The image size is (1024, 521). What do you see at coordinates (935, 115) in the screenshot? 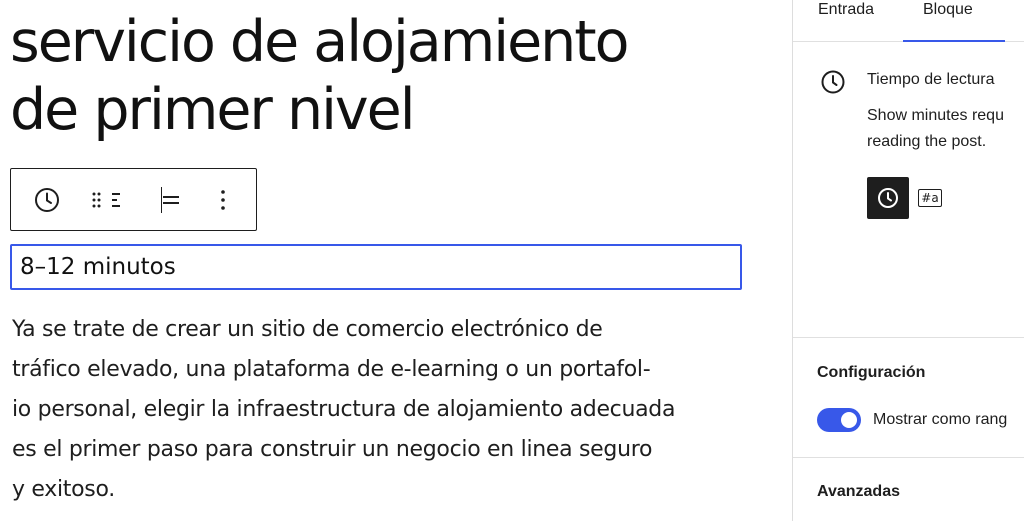
I see `block-description-line: Show minutes requ` at bounding box center [935, 115].